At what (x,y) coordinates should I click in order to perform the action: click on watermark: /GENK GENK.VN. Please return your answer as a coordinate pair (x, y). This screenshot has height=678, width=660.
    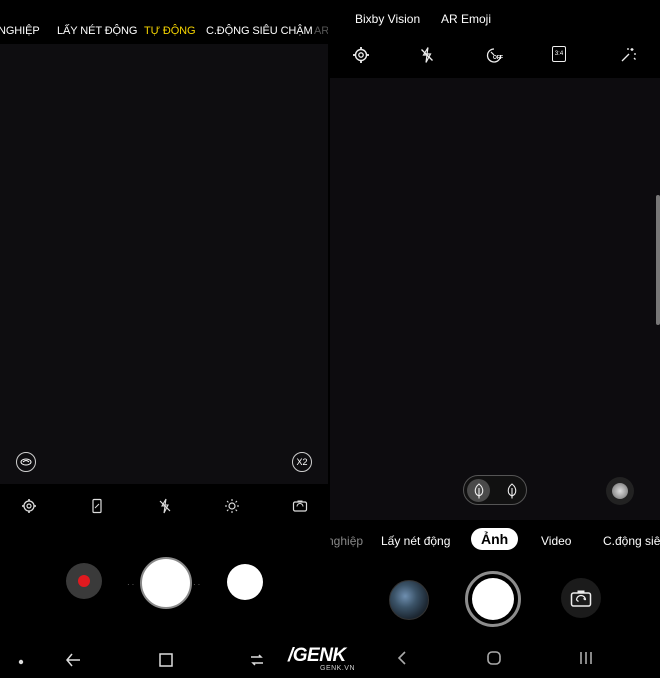
    Looking at the image, I should click on (333, 660).